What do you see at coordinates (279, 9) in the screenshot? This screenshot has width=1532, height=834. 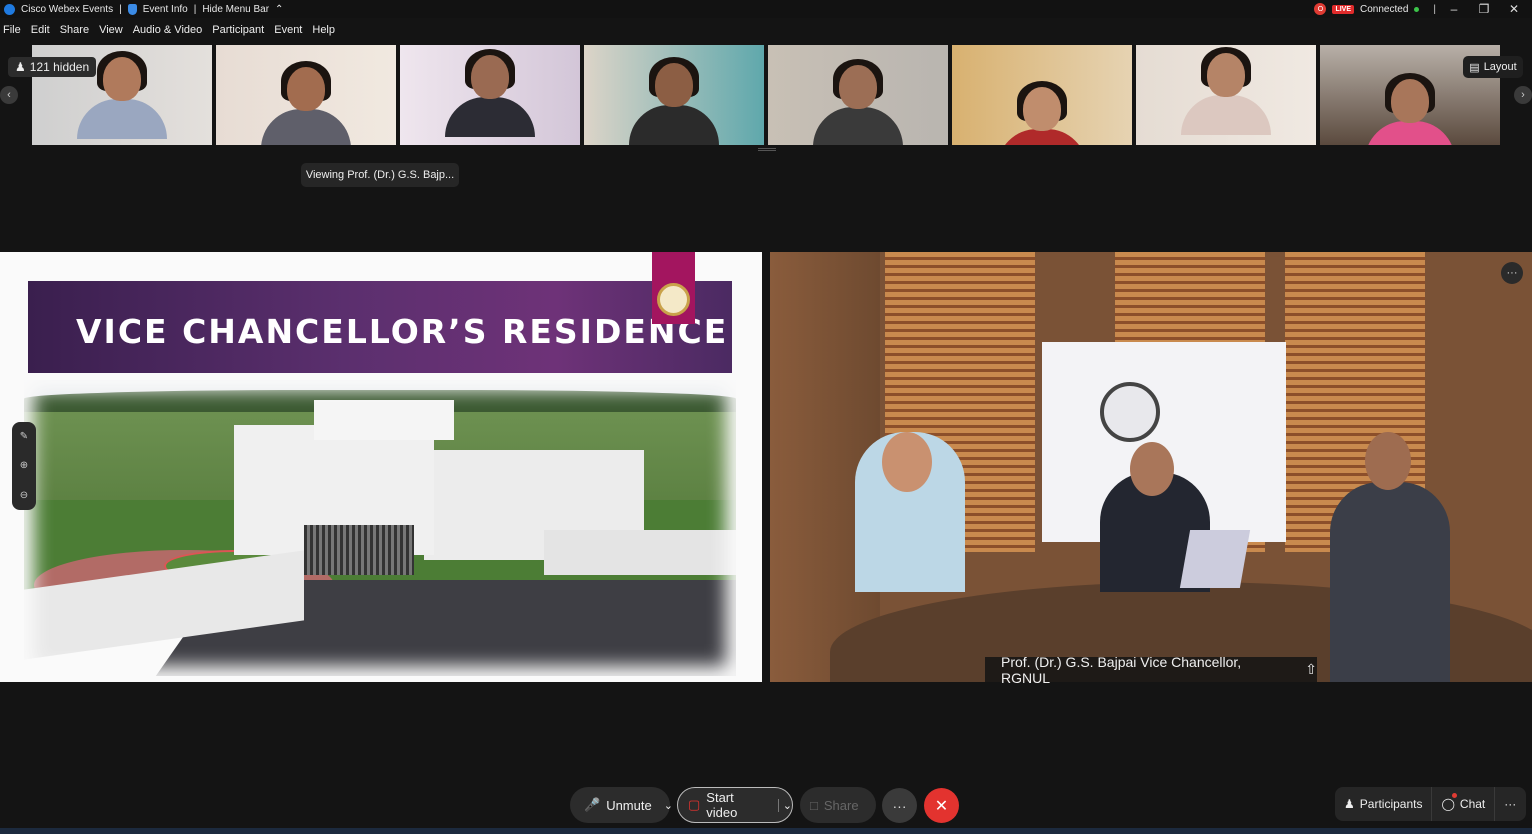 I see `chevron-up-icon: ⌃` at bounding box center [279, 9].